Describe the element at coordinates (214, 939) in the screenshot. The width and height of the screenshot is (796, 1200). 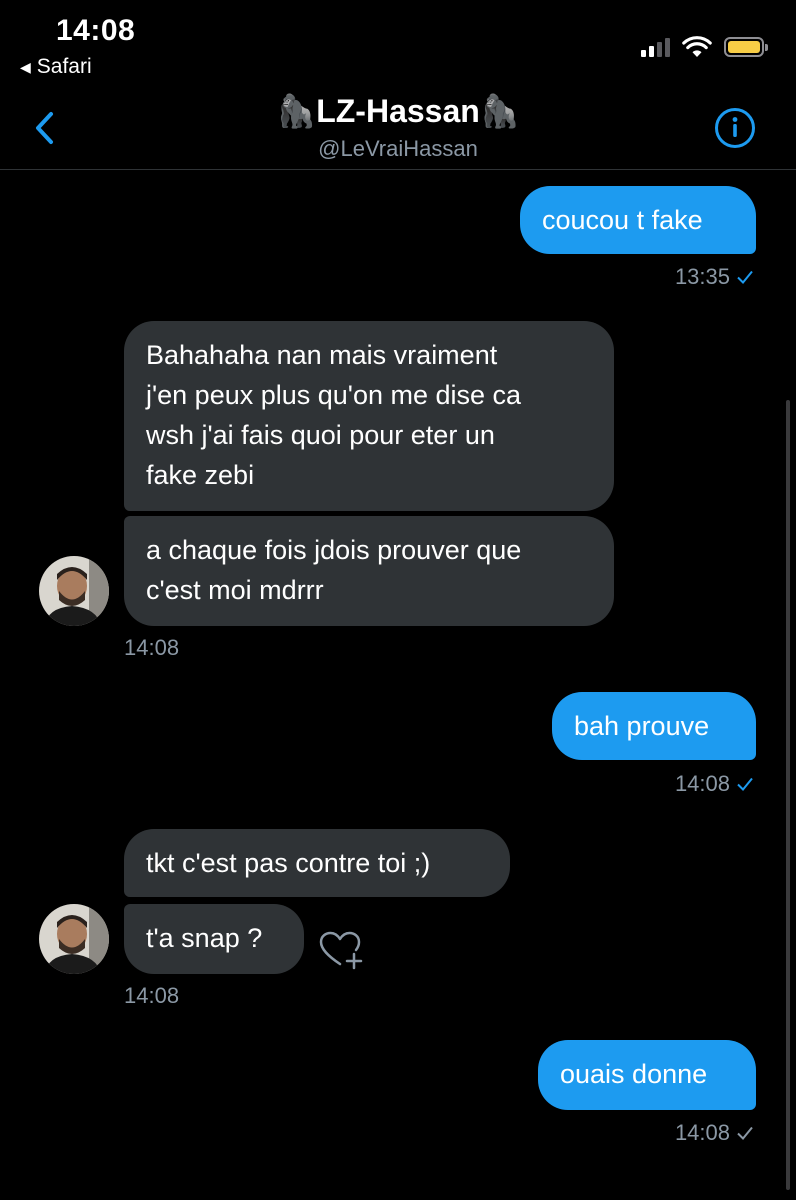
I see `received-message-bubble: t'a snap ?` at that location.